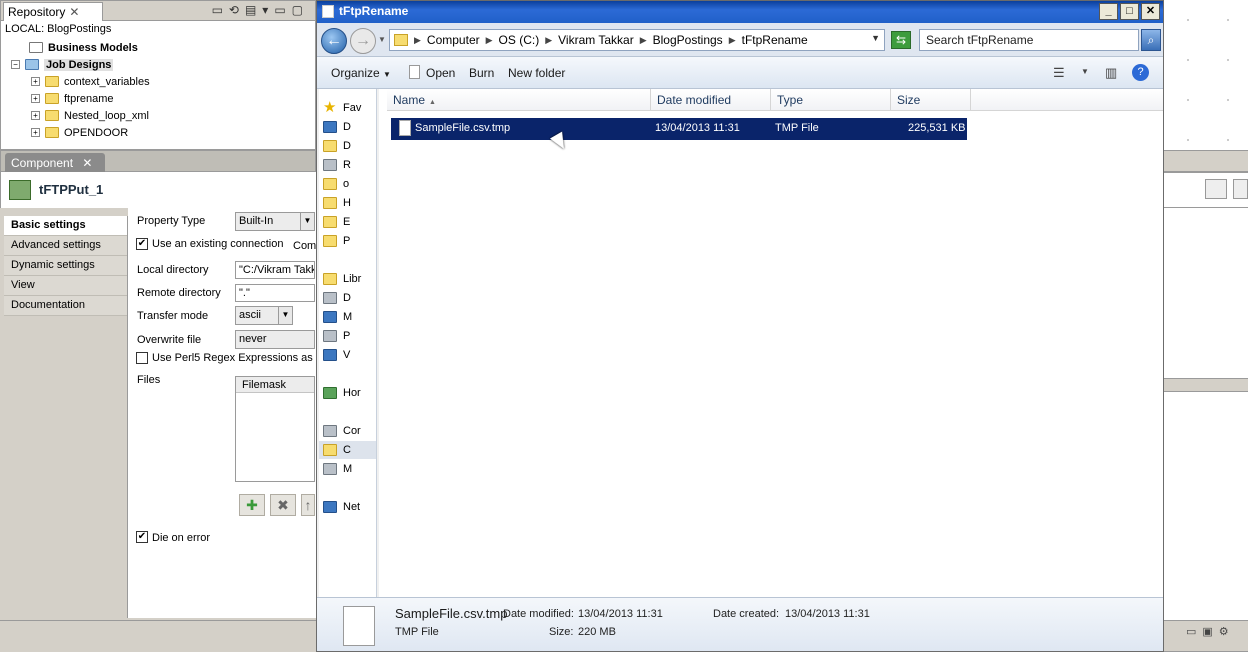 This screenshot has width=1248, height=652. Describe the element at coordinates (688, 40) in the screenshot. I see `breadcrumb-blogpostings: BlogPostings` at that location.